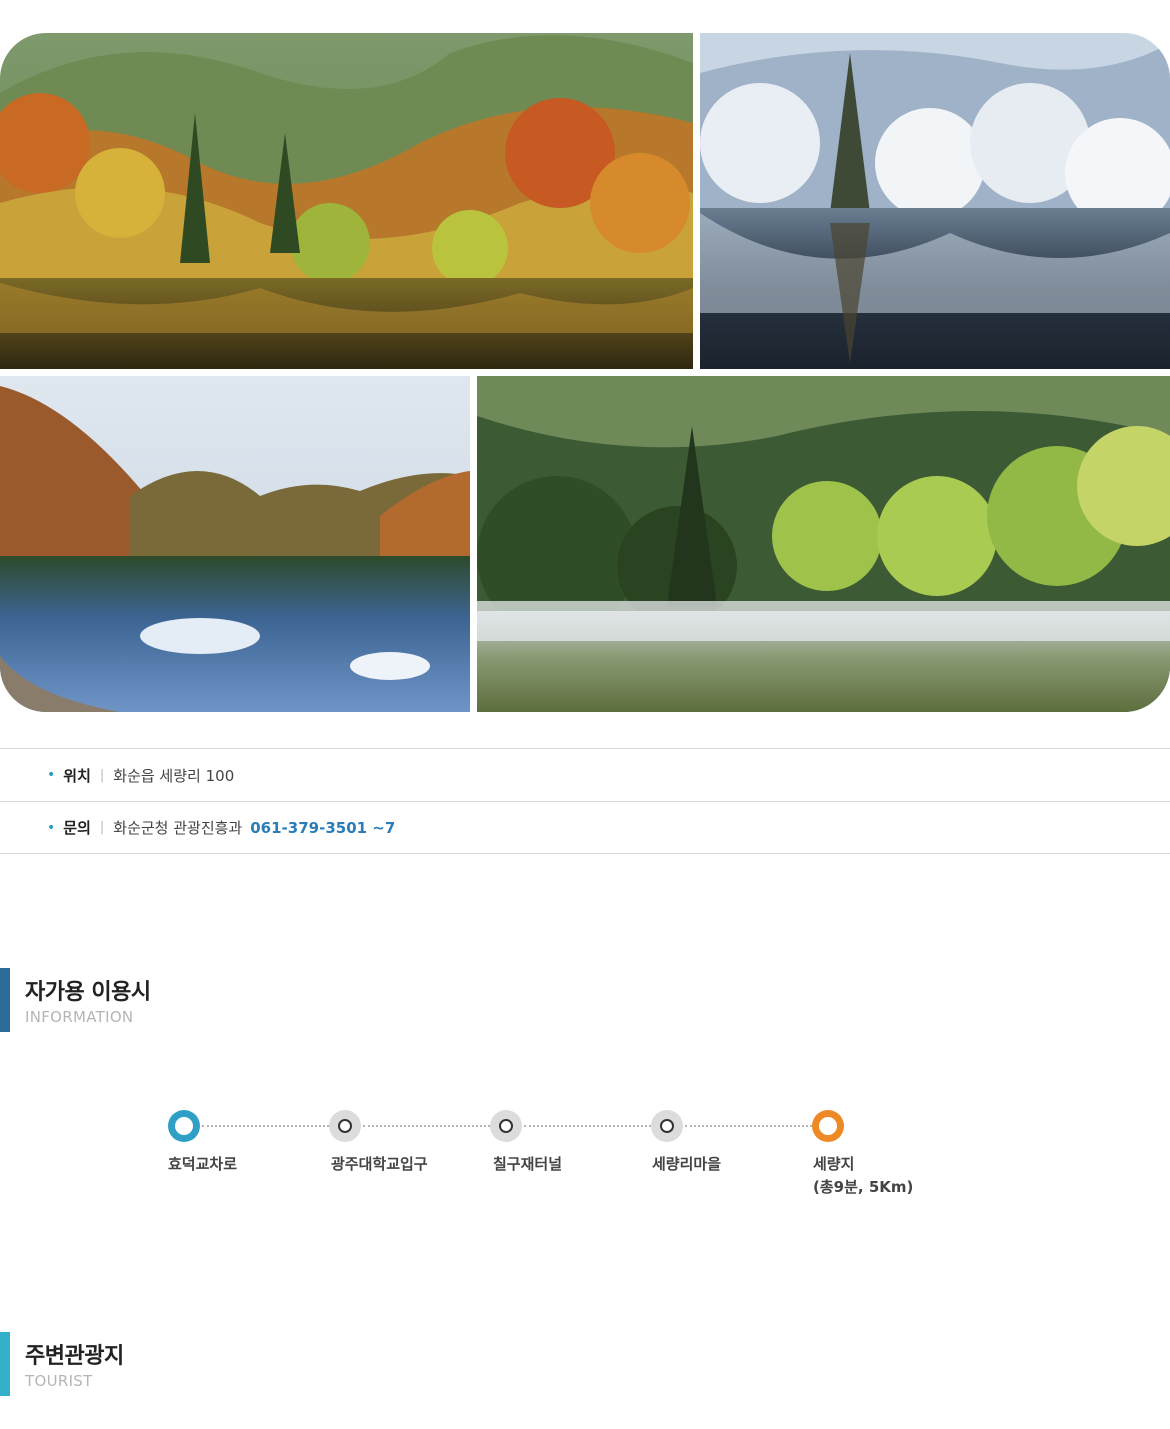 The image size is (1170, 1429). What do you see at coordinates (200, 1364) in the screenshot?
I see `section-header-tourist: 주변관광지 TOURIST` at bounding box center [200, 1364].